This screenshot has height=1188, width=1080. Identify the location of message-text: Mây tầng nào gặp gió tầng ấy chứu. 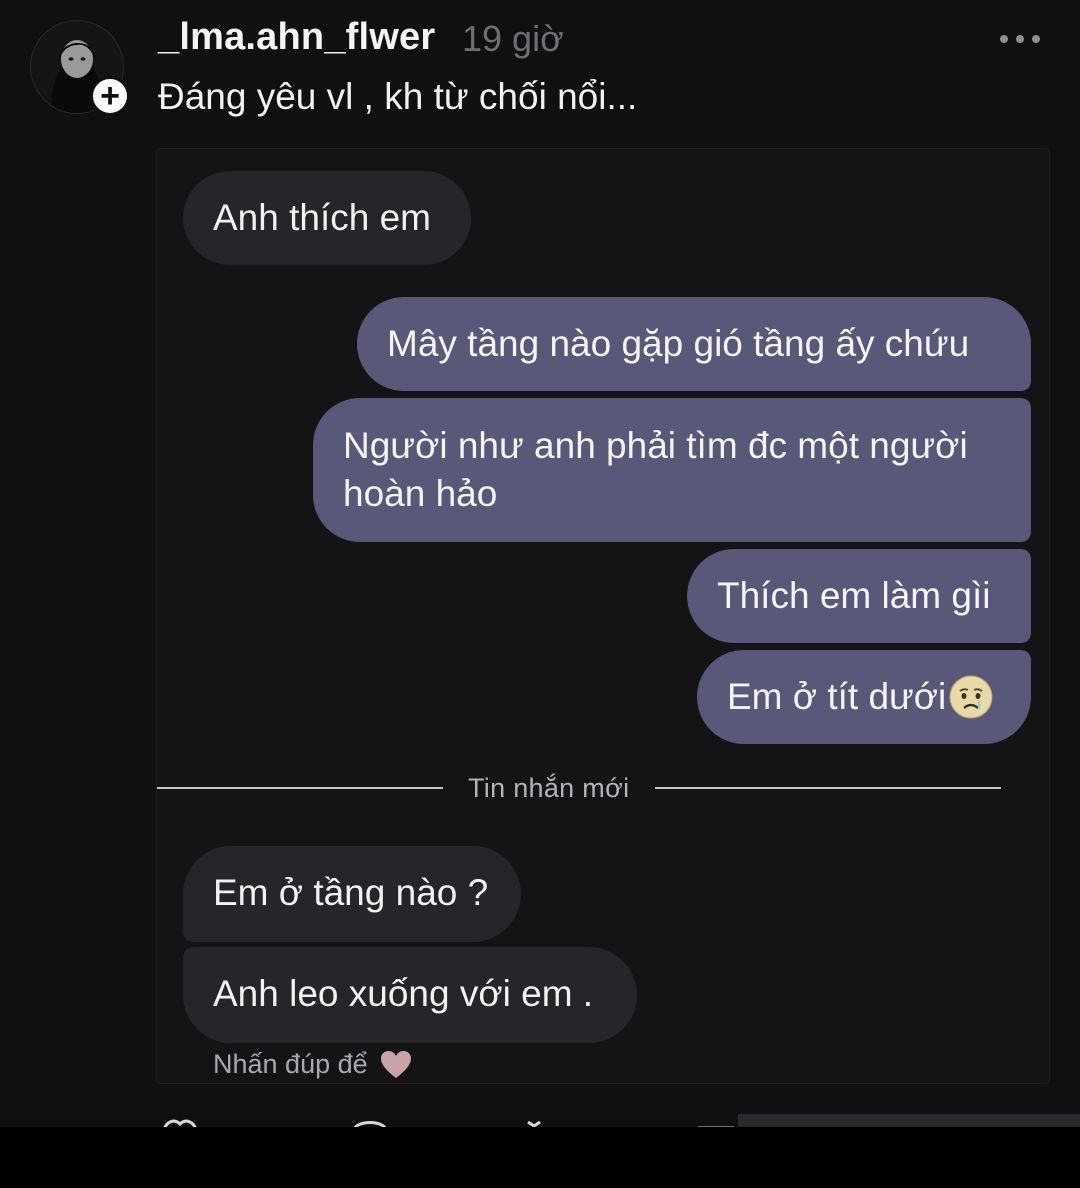
(678, 343).